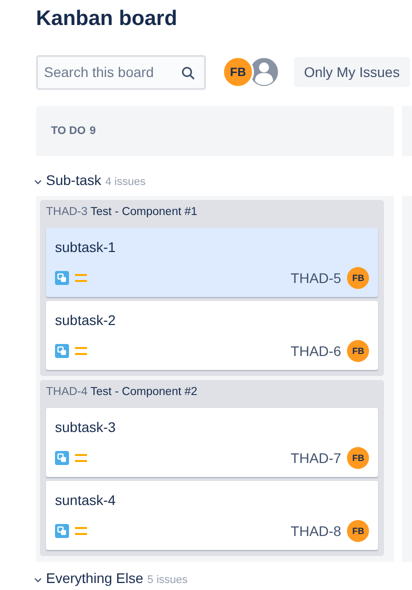  Describe the element at coordinates (86, 427) in the screenshot. I see `card-title: subtask-3` at that location.